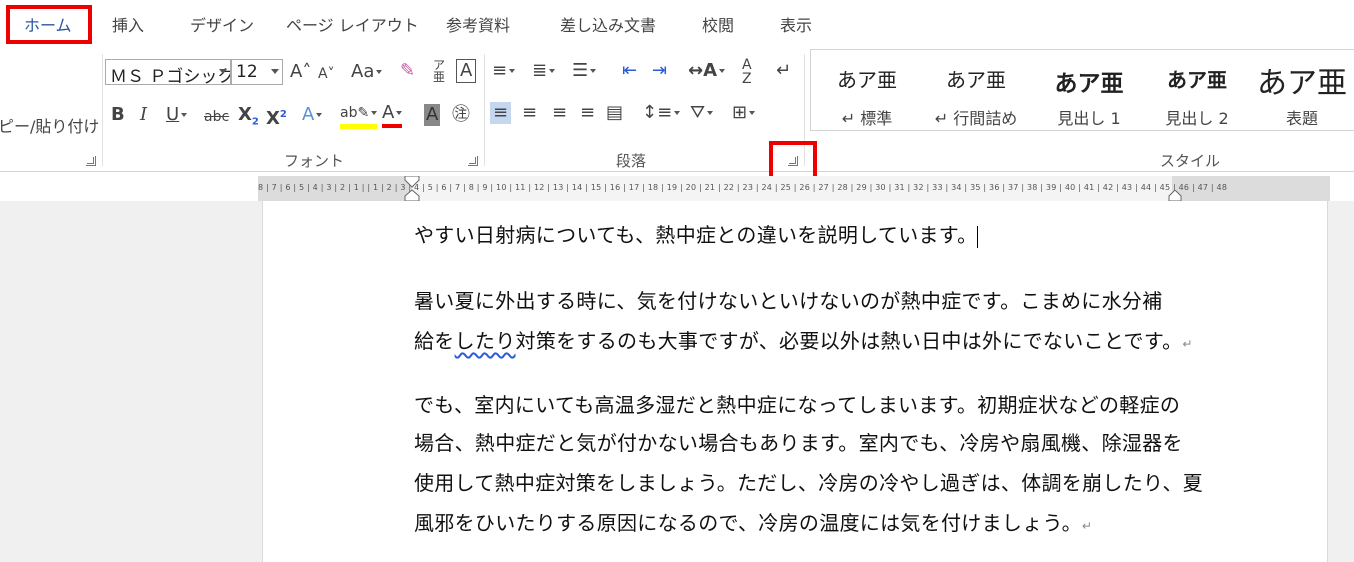 The width and height of the screenshot is (1354, 562). I want to click on font-group-label: フォント, so click(314, 161).